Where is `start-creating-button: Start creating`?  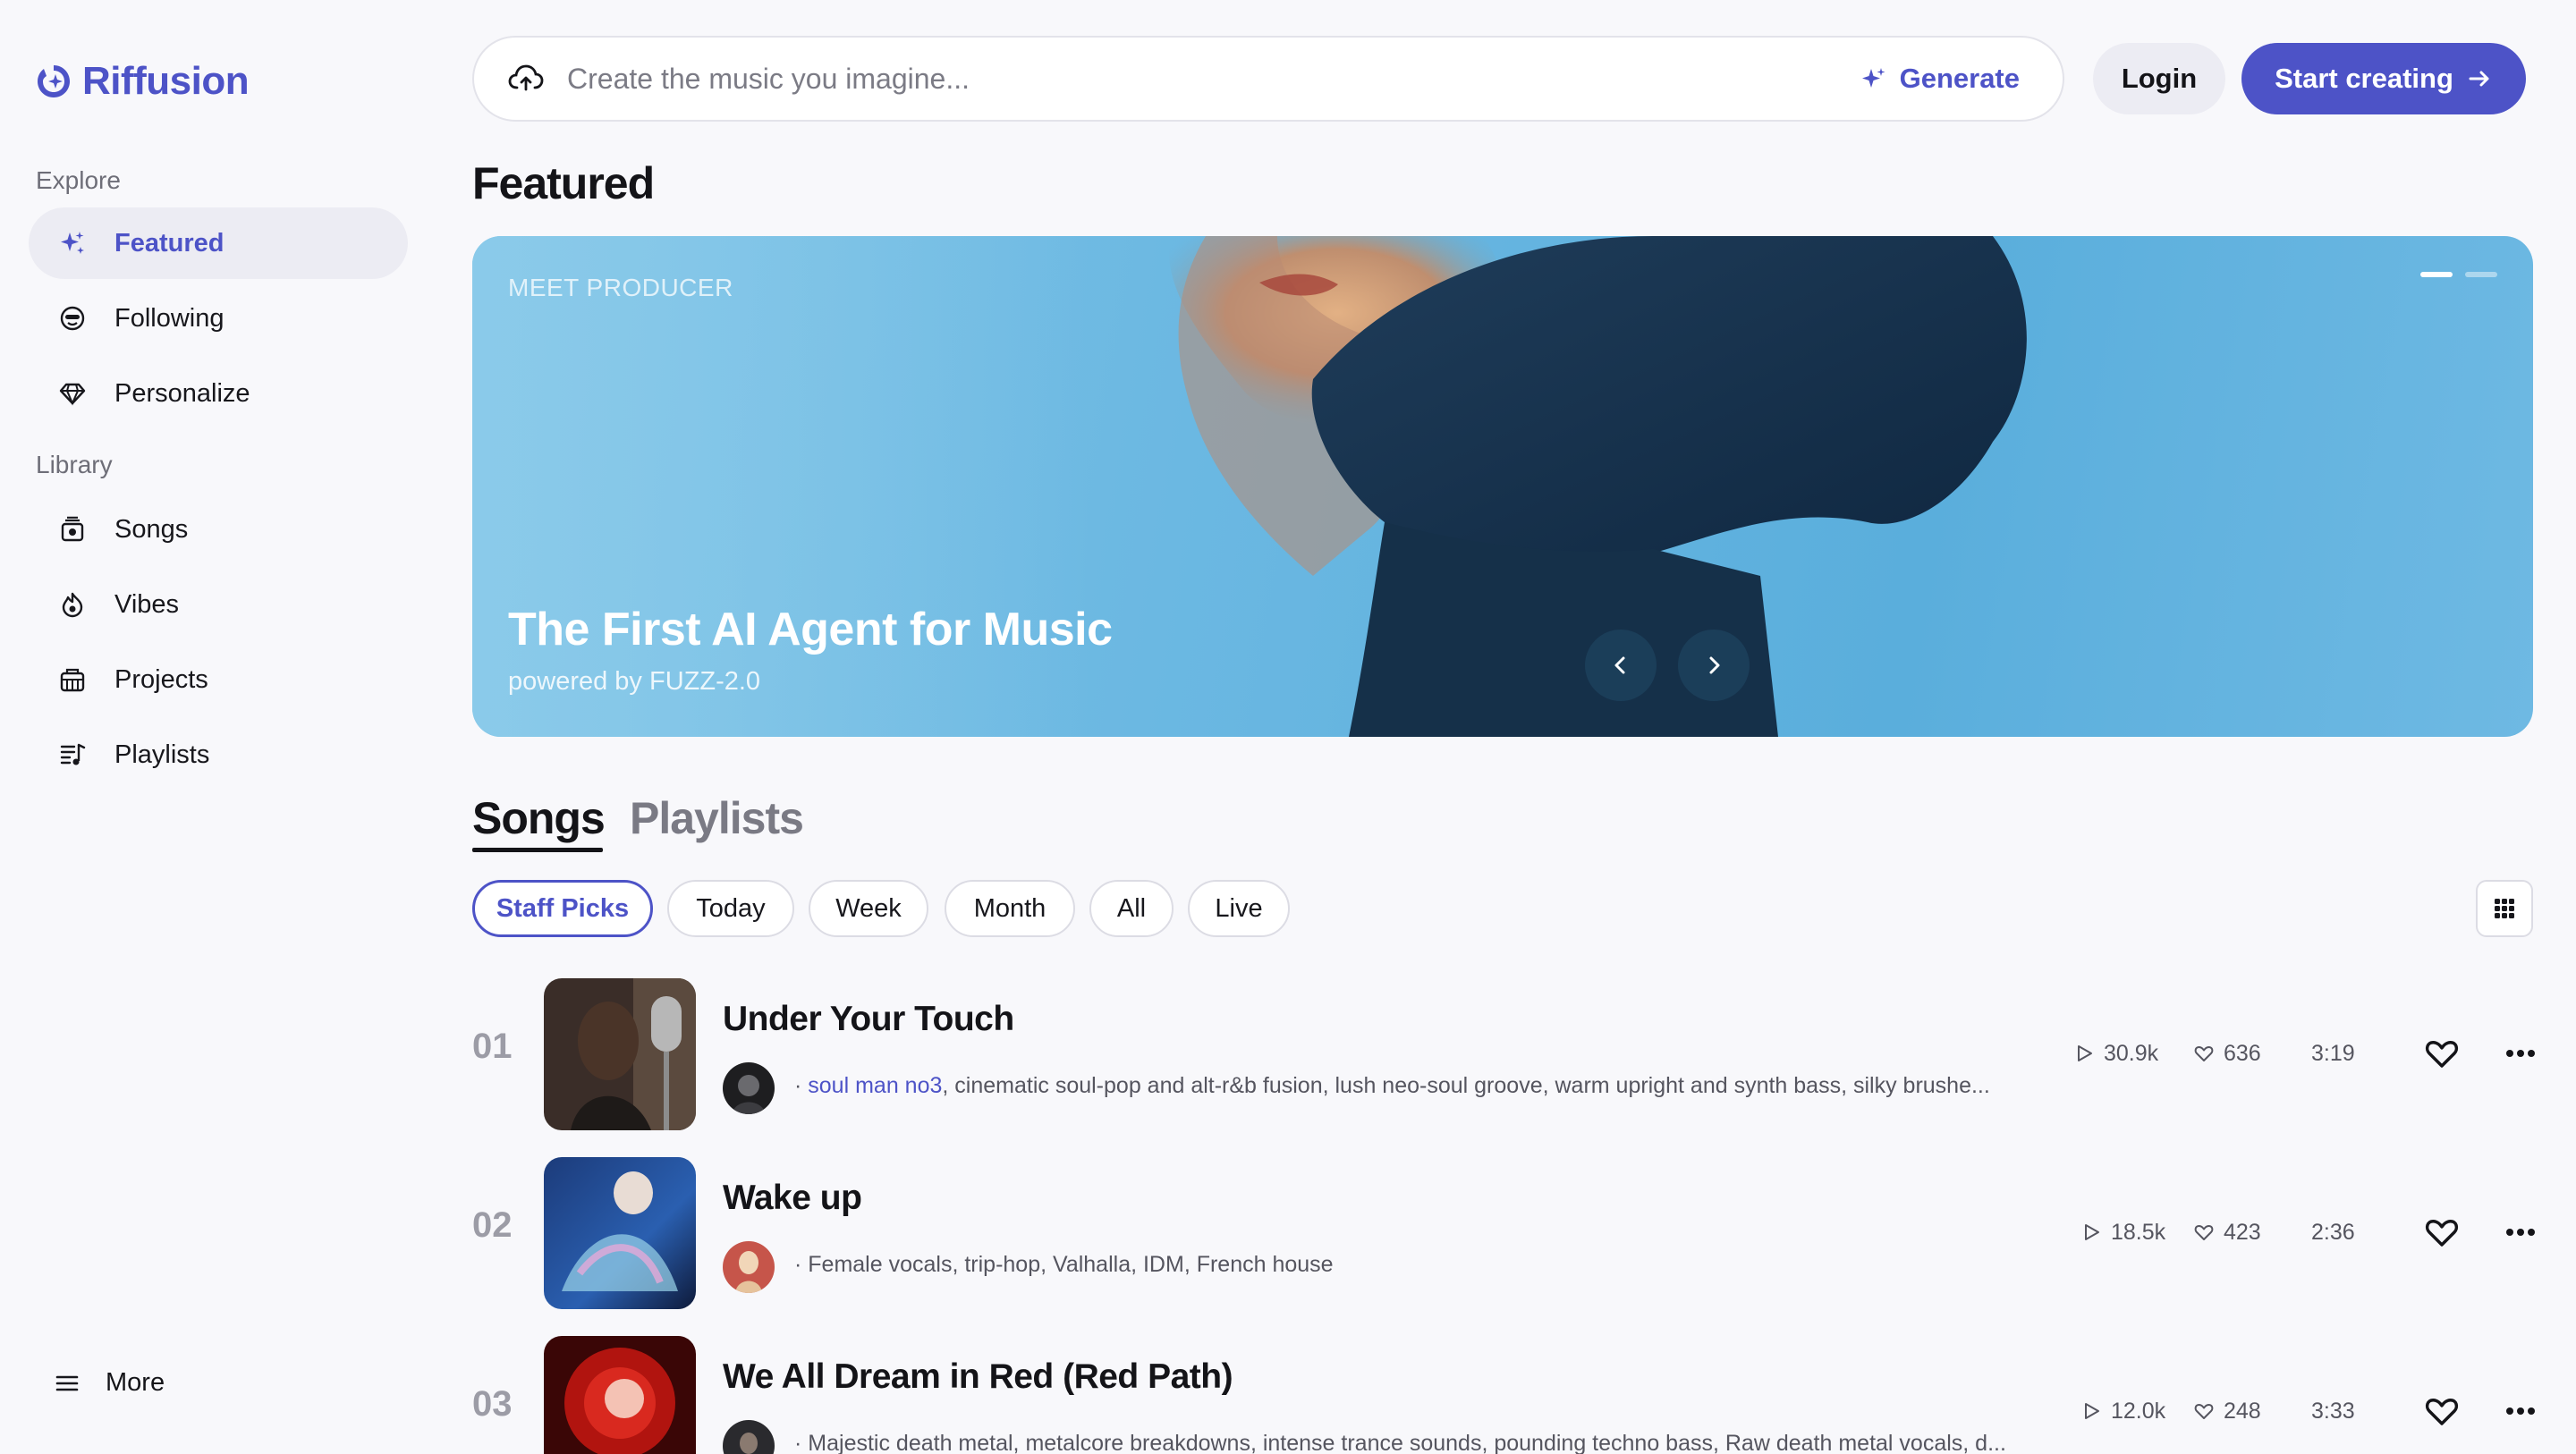
start-creating-button: Start creating is located at coordinates (2383, 78).